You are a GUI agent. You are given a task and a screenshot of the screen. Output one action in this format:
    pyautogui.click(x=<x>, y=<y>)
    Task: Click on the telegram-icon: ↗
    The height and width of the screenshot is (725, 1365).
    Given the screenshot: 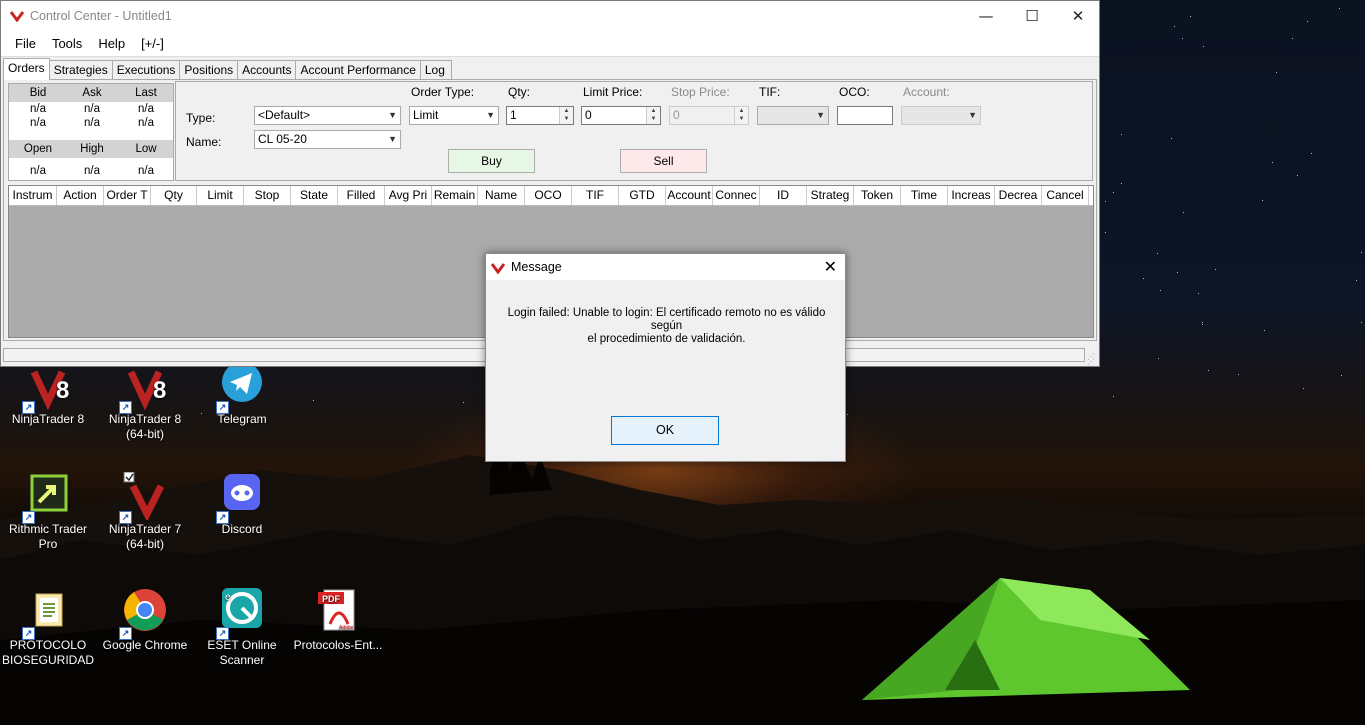 What is the action you would take?
    pyautogui.click(x=241, y=388)
    